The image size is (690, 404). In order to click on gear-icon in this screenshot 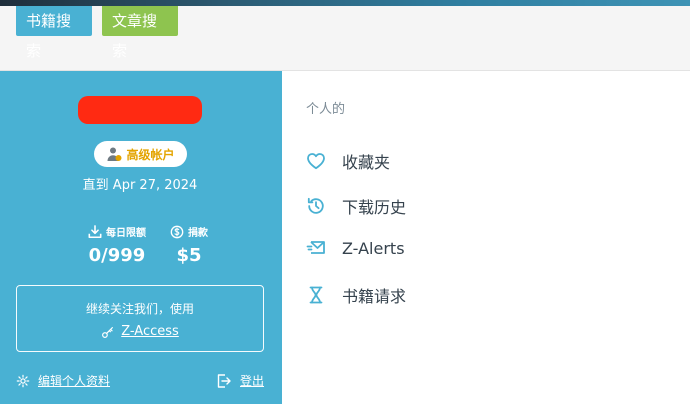, I will do `click(23, 380)`.